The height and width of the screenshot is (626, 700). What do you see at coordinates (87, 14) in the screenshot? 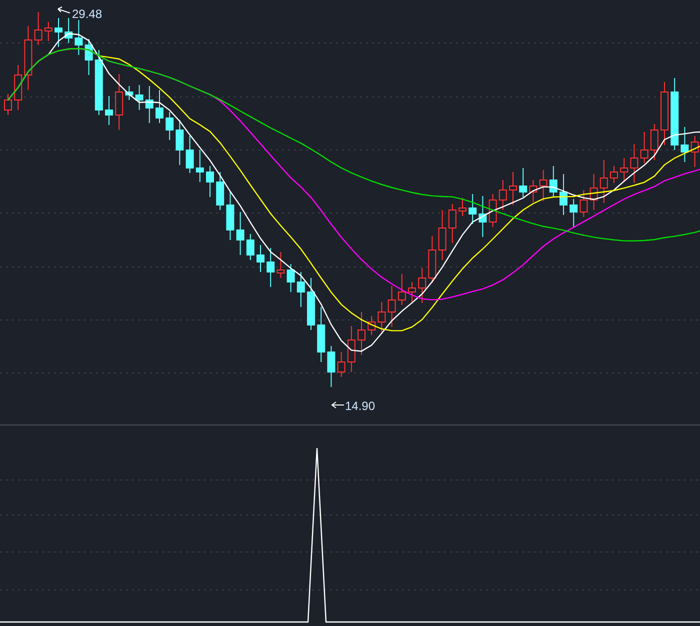
I see `high-price-label: 29.48` at bounding box center [87, 14].